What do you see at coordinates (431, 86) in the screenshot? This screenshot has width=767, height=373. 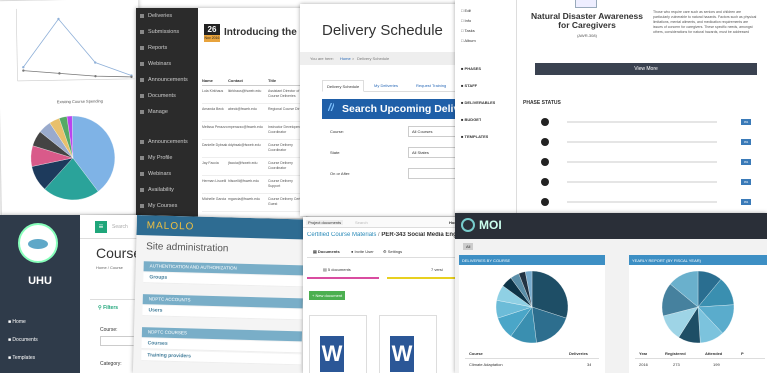 I see `tab-request-training: Request Training` at bounding box center [431, 86].